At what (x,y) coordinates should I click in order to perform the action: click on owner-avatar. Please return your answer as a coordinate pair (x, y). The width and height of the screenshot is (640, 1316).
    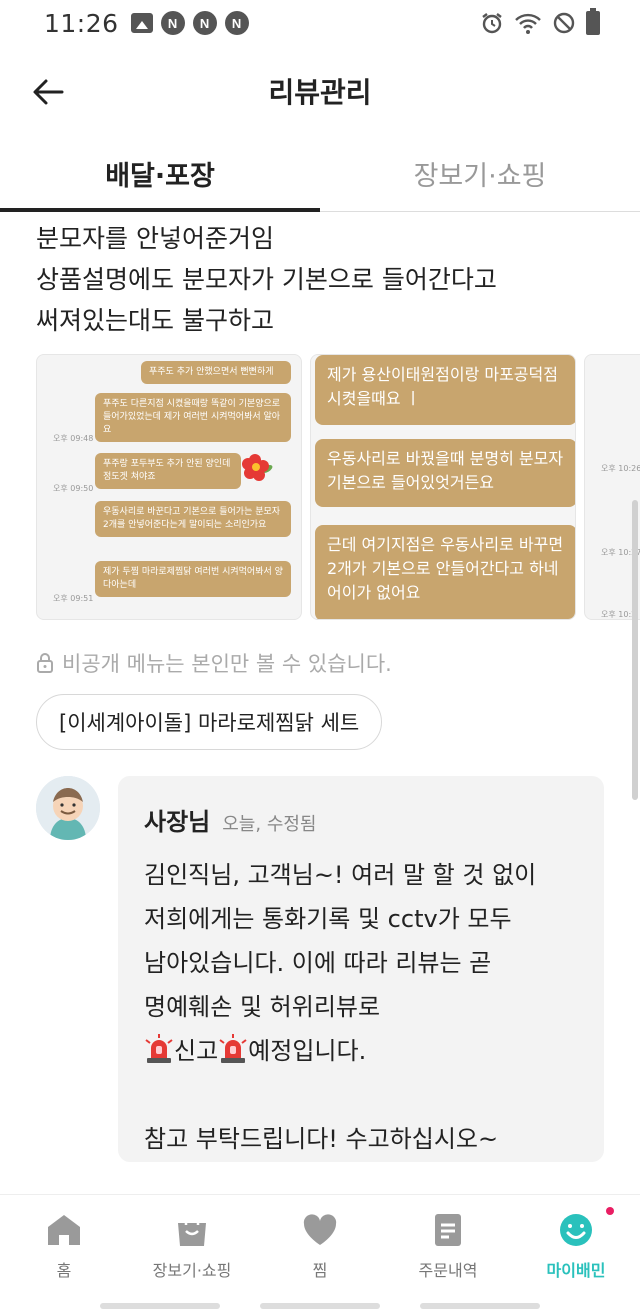
    Looking at the image, I should click on (68, 808).